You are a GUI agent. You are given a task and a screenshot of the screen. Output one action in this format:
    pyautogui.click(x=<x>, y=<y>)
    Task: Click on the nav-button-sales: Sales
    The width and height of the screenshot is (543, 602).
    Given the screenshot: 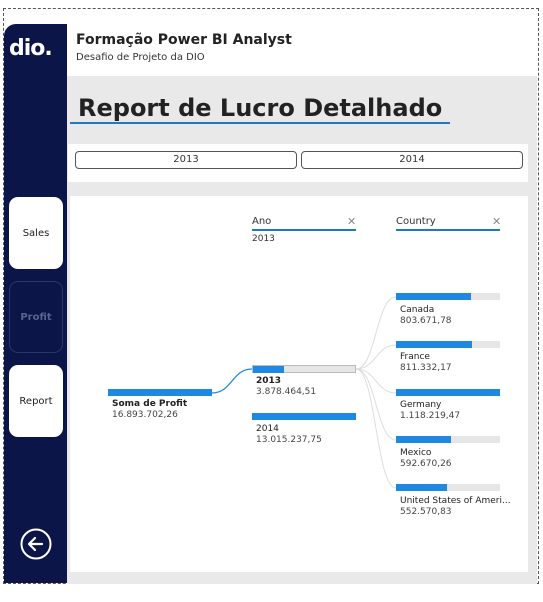 What is the action you would take?
    pyautogui.click(x=36, y=233)
    